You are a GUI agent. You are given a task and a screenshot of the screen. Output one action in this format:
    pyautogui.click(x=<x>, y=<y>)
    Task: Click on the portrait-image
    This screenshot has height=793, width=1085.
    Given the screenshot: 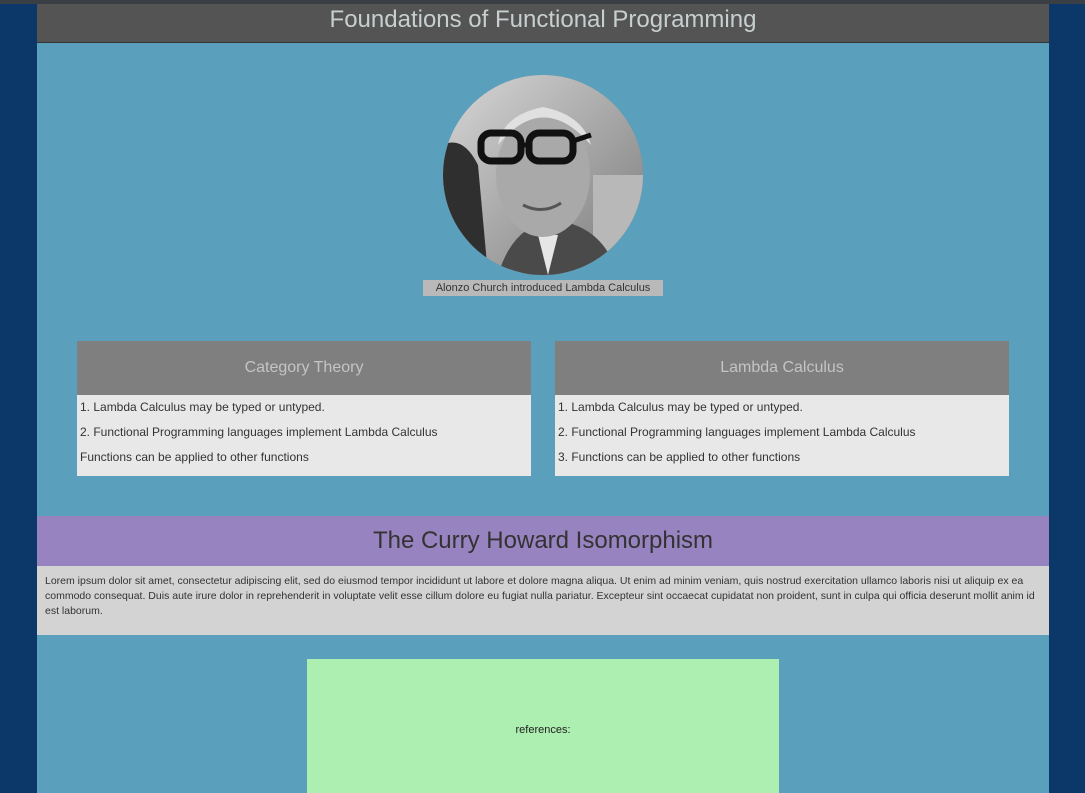 What is the action you would take?
    pyautogui.click(x=543, y=175)
    